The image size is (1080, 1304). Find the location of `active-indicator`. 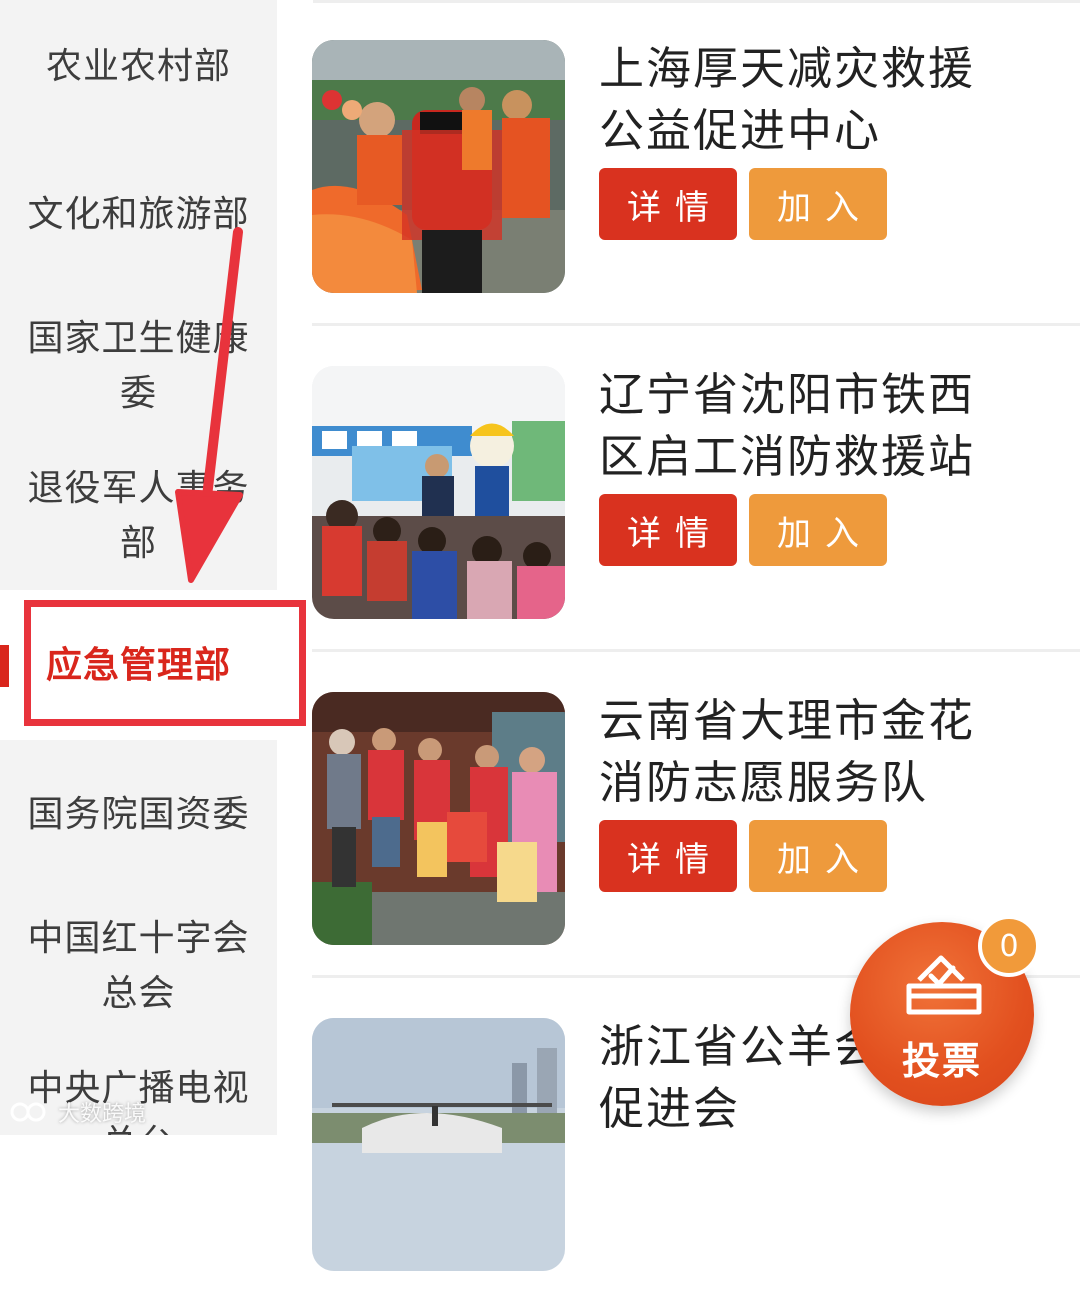

active-indicator is located at coordinates (4, 666).